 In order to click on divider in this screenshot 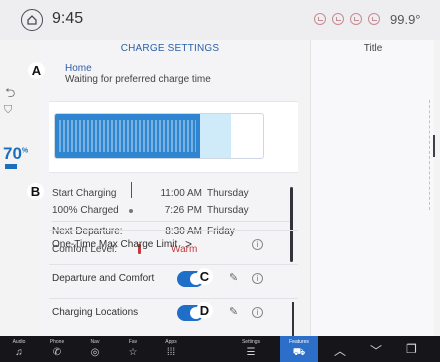, I will do `click(172, 221)`.